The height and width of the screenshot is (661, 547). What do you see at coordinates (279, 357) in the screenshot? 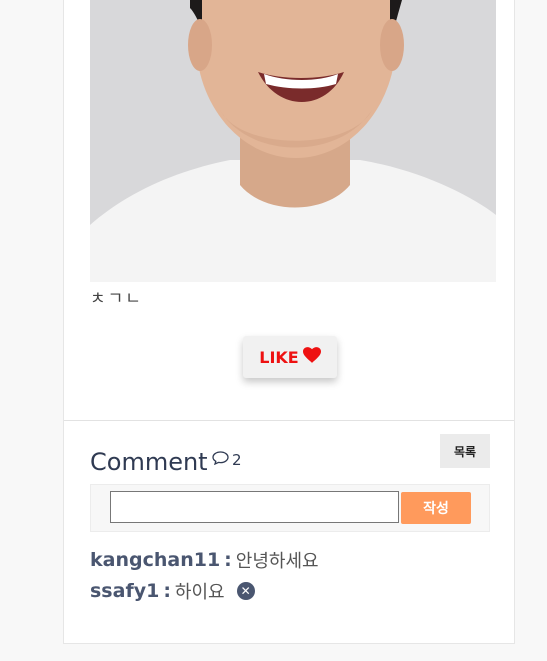
I see `like-label: LIKE` at bounding box center [279, 357].